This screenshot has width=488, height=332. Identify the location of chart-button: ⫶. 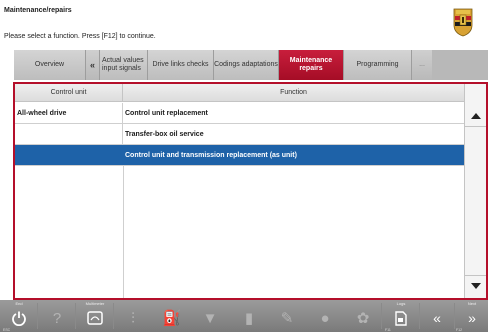
(133, 316).